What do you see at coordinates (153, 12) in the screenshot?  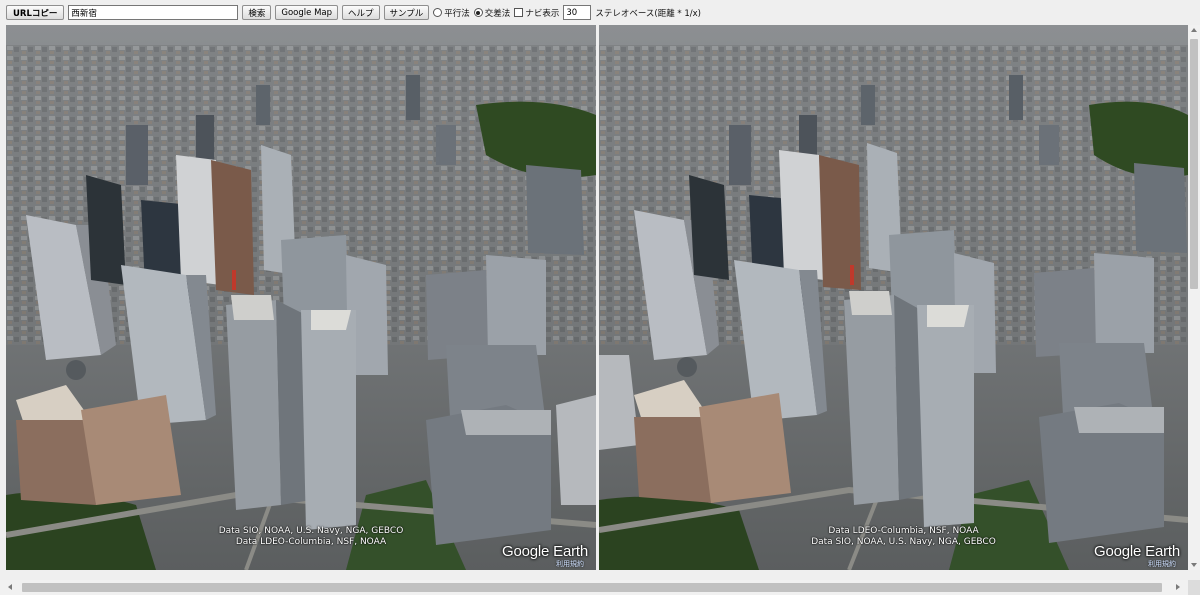 I see `search-input` at bounding box center [153, 12].